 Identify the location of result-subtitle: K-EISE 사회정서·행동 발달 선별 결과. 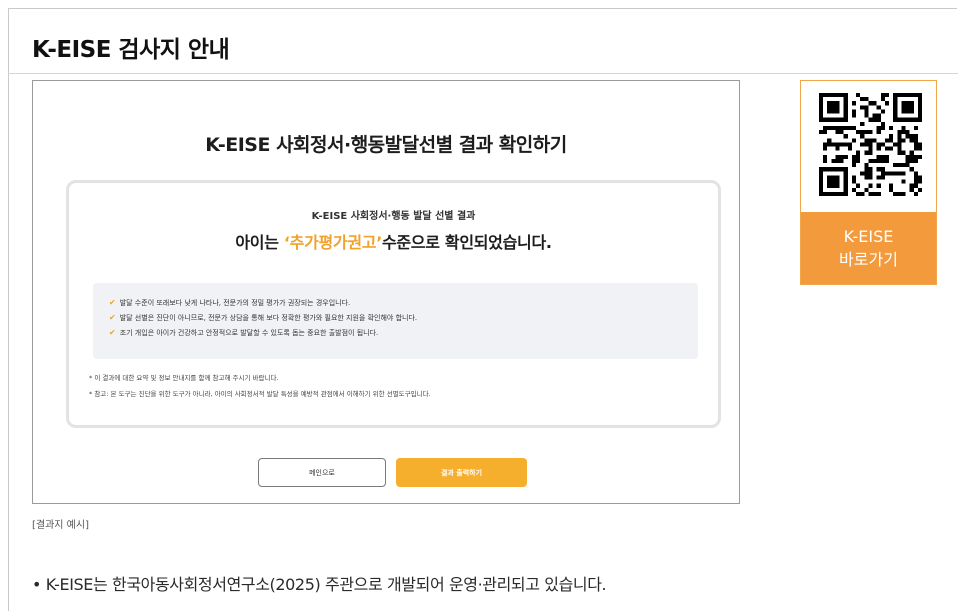
(393, 216).